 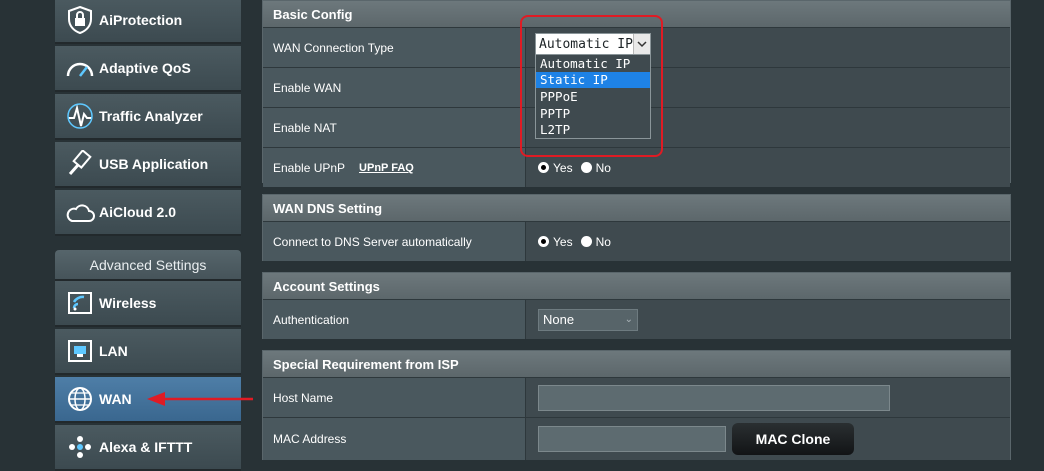 I want to click on sidebar-item-alexa-ifttt: Alexa & IFTTT, so click(x=148, y=448).